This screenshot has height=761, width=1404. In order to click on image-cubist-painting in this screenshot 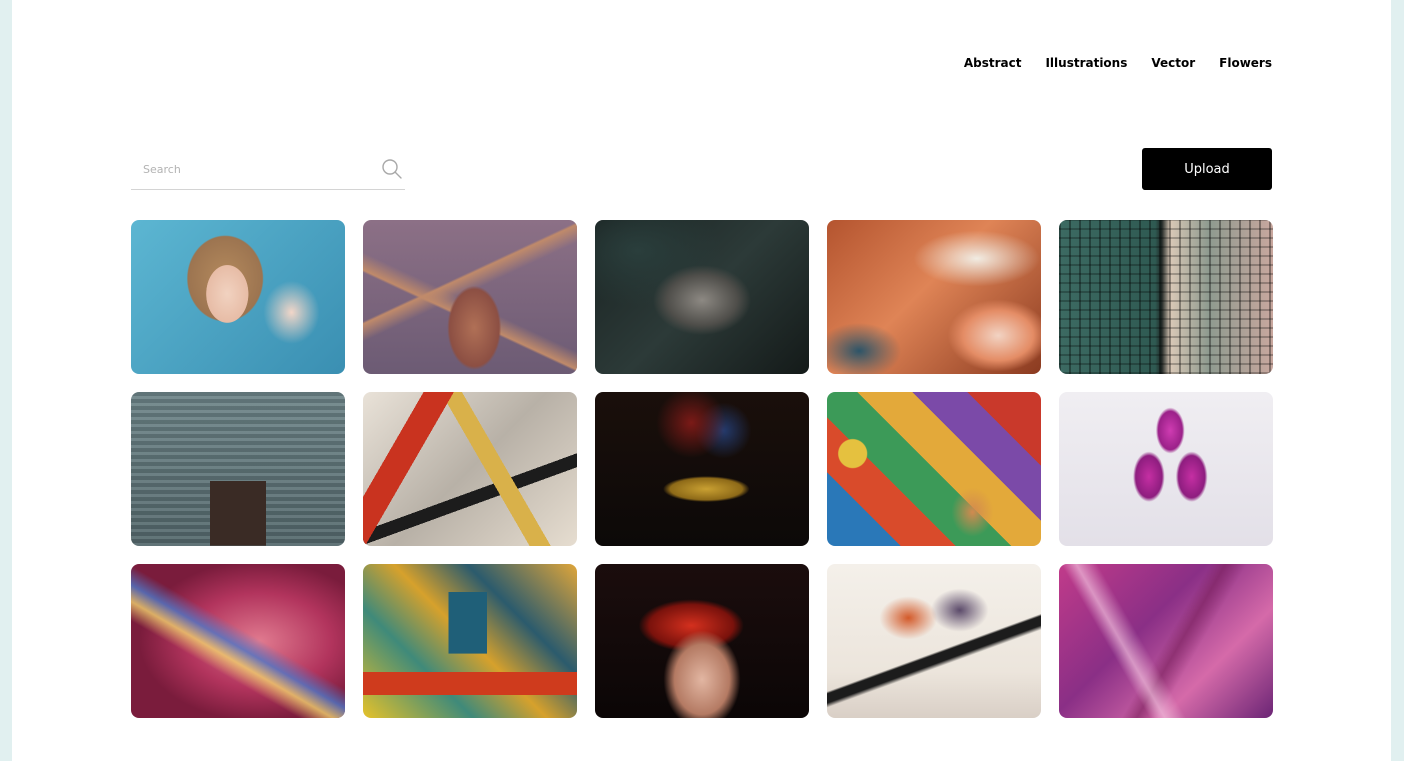, I will do `click(934, 469)`.